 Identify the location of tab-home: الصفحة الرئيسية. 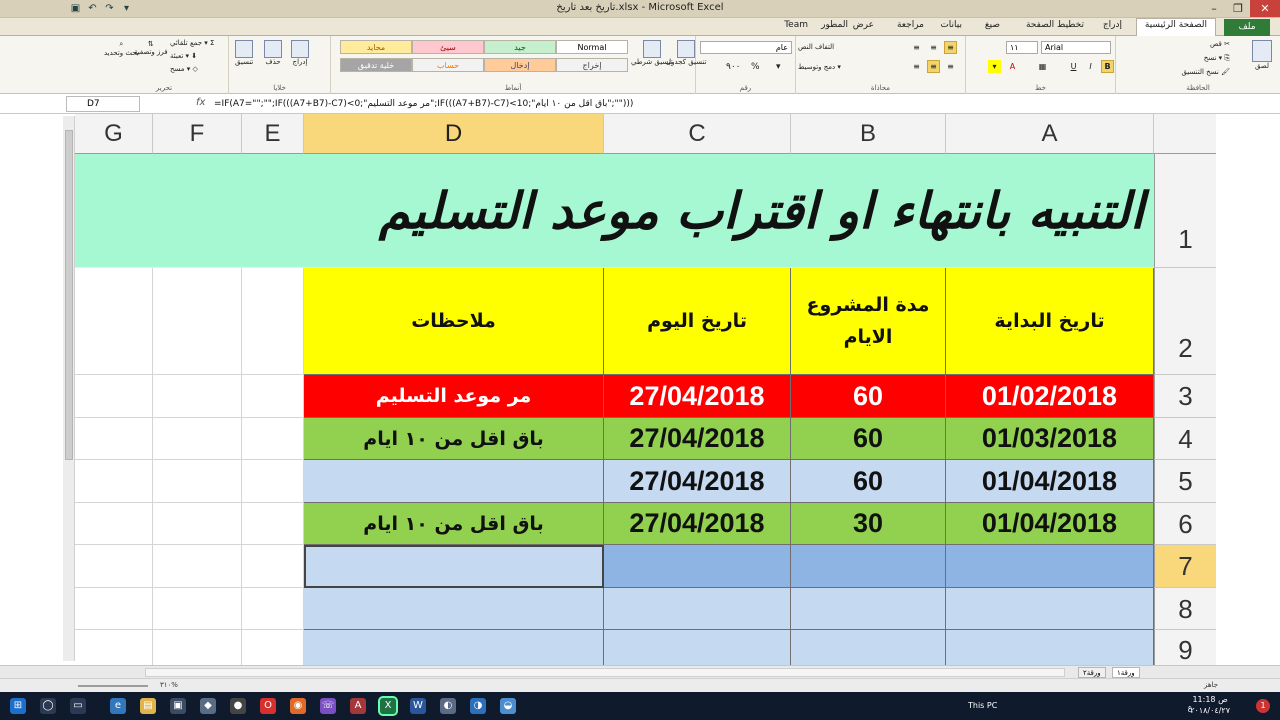
(1175, 27).